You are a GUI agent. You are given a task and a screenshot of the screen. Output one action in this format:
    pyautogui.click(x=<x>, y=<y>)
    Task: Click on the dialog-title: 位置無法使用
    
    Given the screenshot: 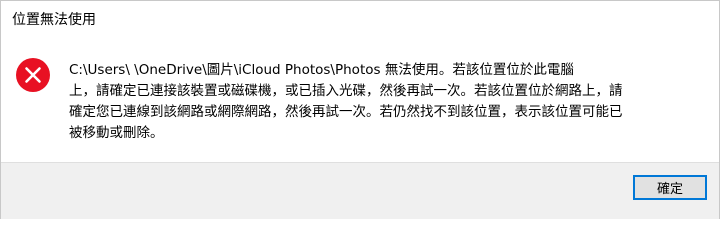 What is the action you would take?
    pyautogui.click(x=54, y=20)
    